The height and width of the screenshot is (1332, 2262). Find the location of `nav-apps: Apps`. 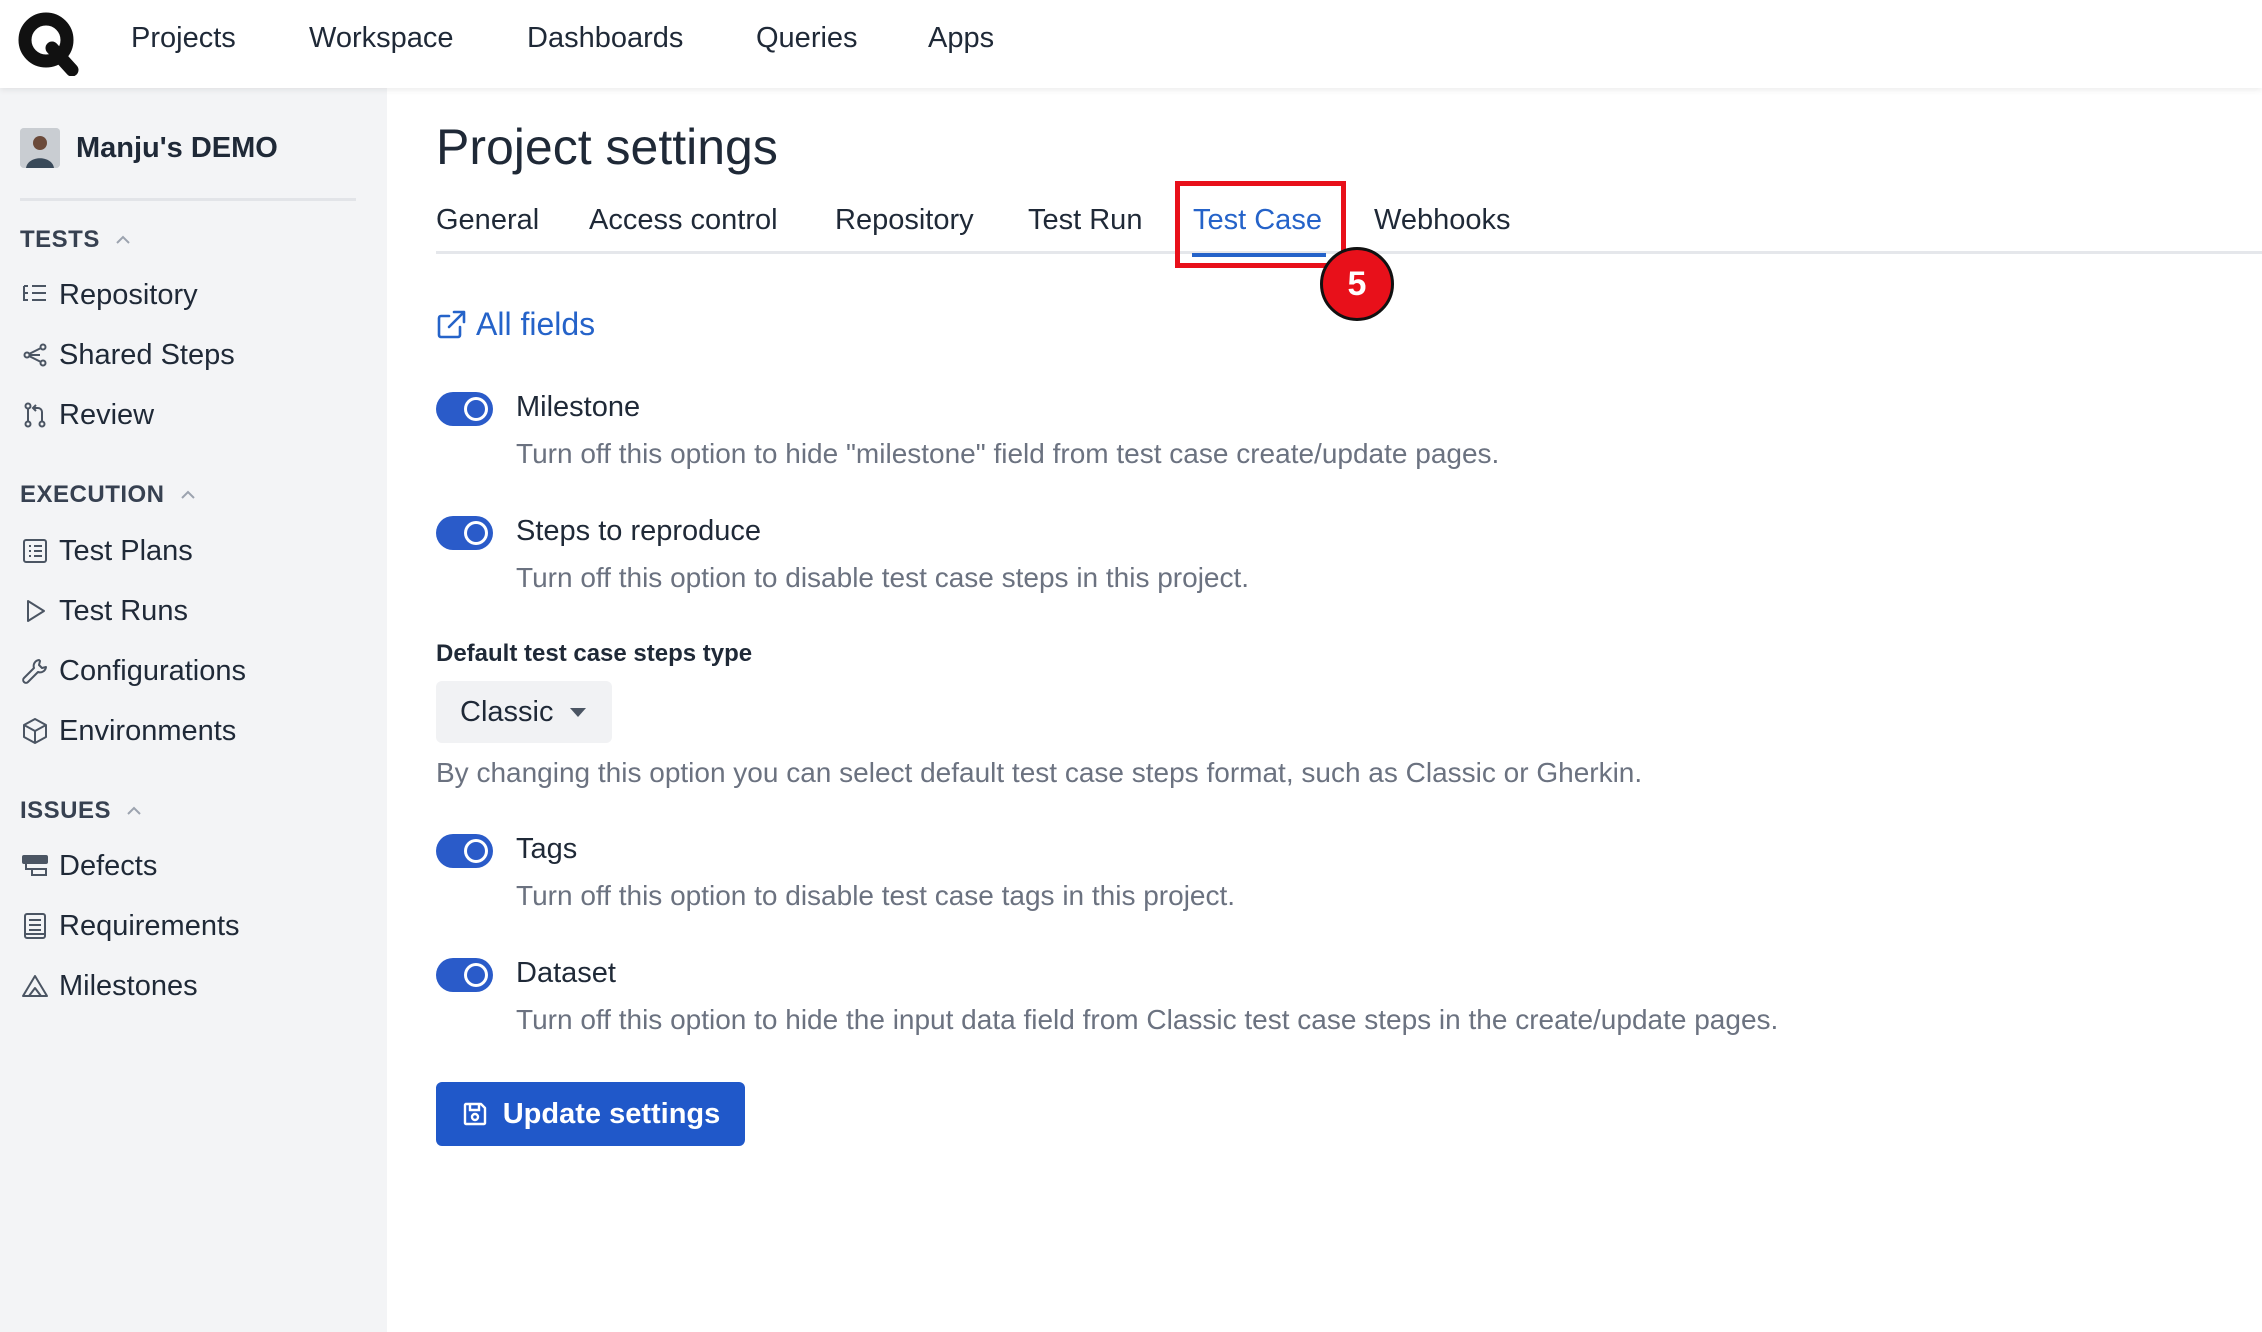

nav-apps: Apps is located at coordinates (961, 38).